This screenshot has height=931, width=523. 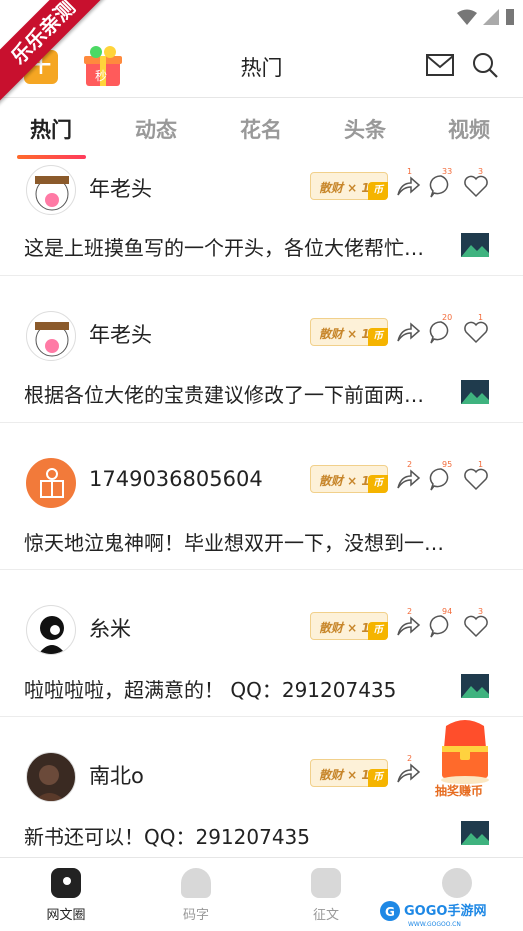 What do you see at coordinates (447, 171) in the screenshot?
I see `comment-count: 33` at bounding box center [447, 171].